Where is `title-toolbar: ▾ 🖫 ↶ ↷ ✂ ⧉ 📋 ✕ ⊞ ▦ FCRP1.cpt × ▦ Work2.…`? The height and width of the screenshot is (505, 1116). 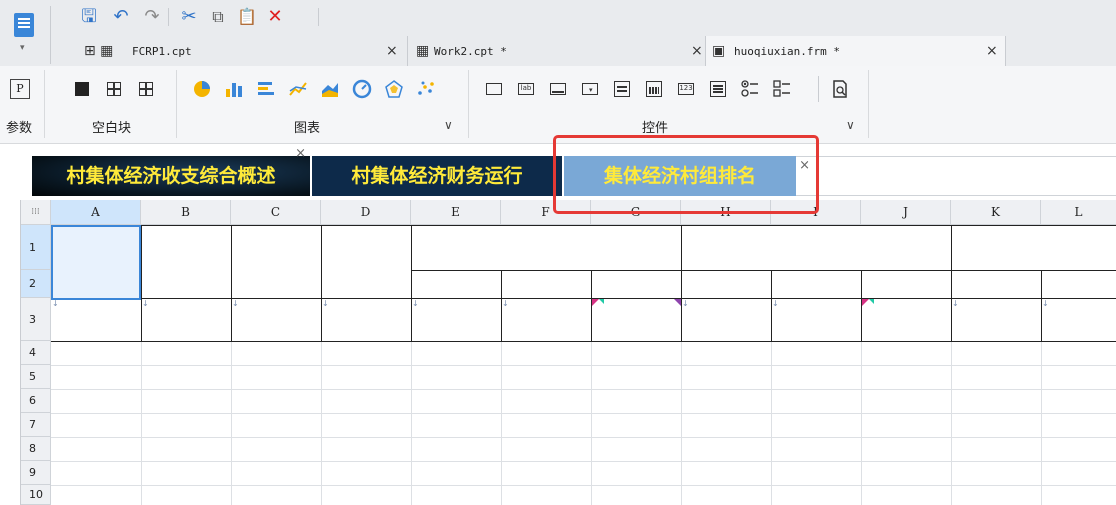
title-toolbar: ▾ 🖫 ↶ ↷ ✂ ⧉ 📋 ✕ ⊞ ▦ FCRP1.cpt × ▦ Work2.… is located at coordinates (558, 33).